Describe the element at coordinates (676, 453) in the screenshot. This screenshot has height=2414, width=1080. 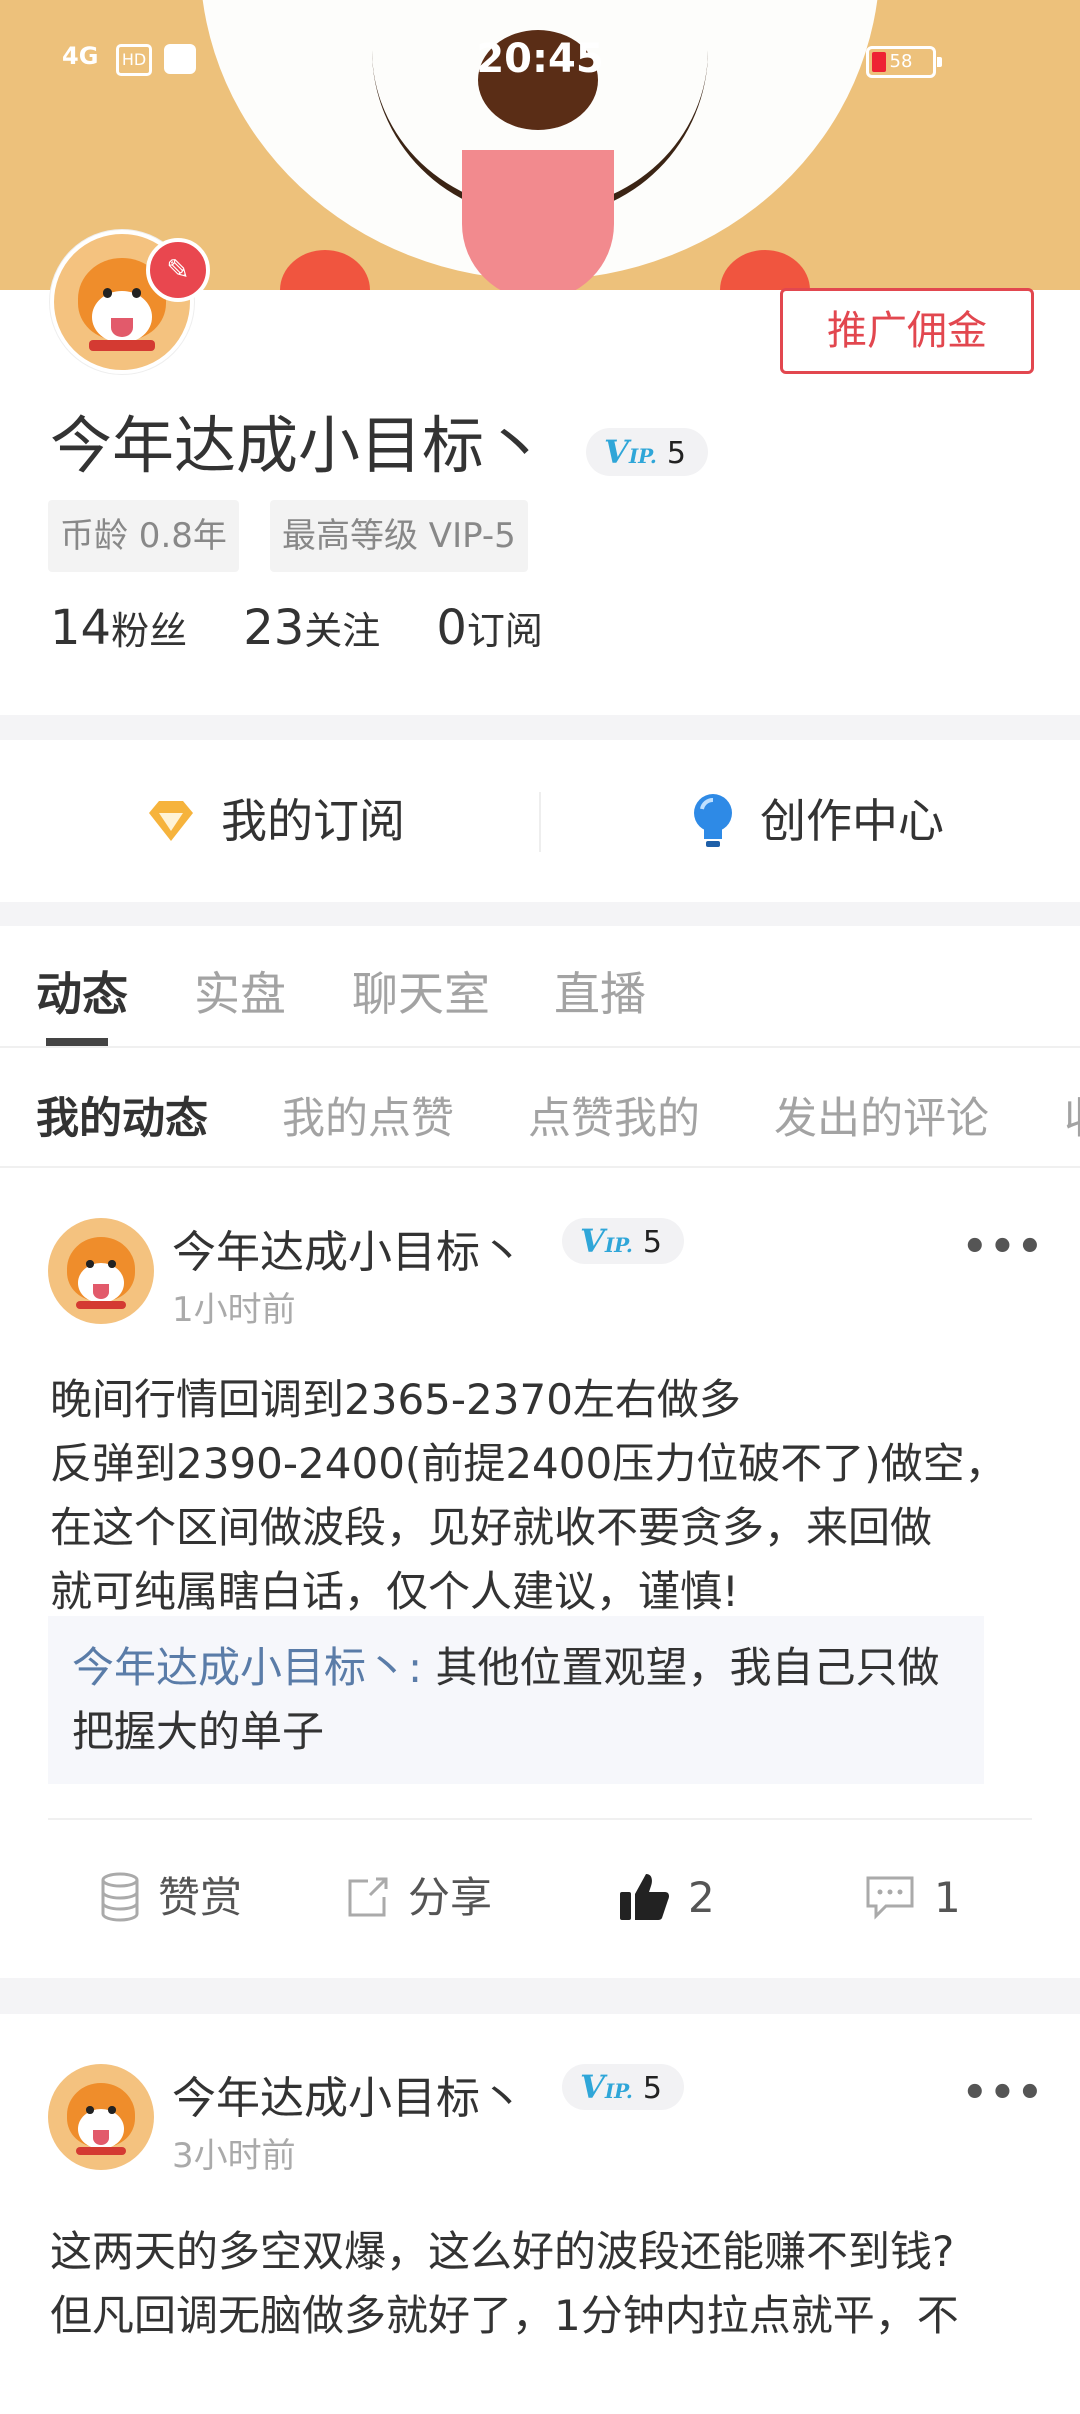
I see `vip-level: 5` at that location.